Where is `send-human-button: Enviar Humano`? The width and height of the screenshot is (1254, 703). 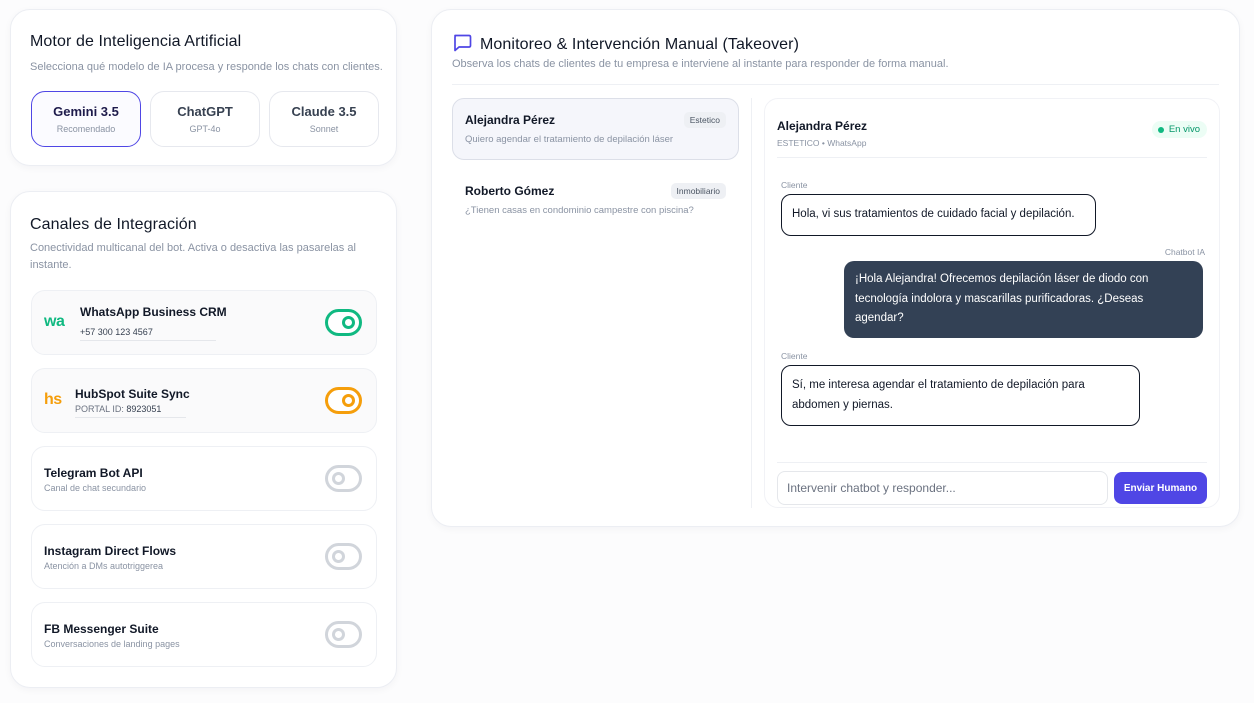 send-human-button: Enviar Humano is located at coordinates (1160, 488).